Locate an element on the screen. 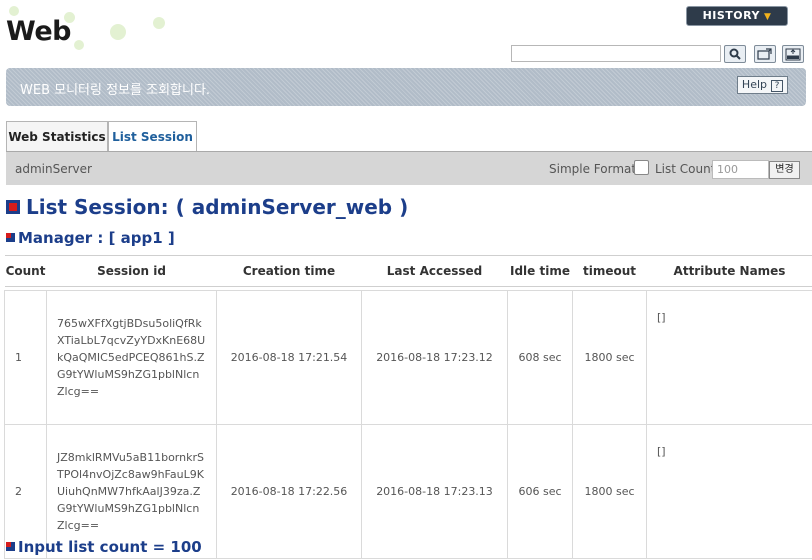 Image resolution: width=812 pixels, height=560 pixels. search-button is located at coordinates (735, 54).